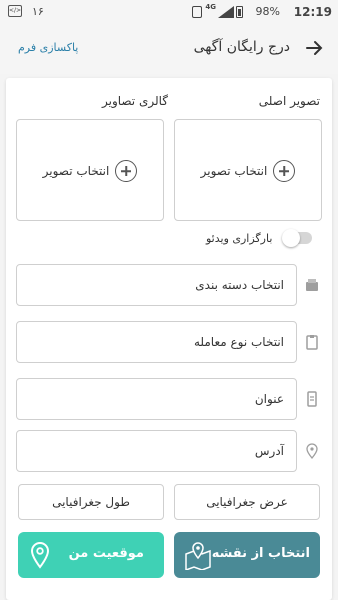 Image resolution: width=338 pixels, height=600 pixels. Describe the element at coordinates (169, 49) in the screenshot. I see `app-bar: درج رایگان آگهی پاکسازی فرم` at that location.